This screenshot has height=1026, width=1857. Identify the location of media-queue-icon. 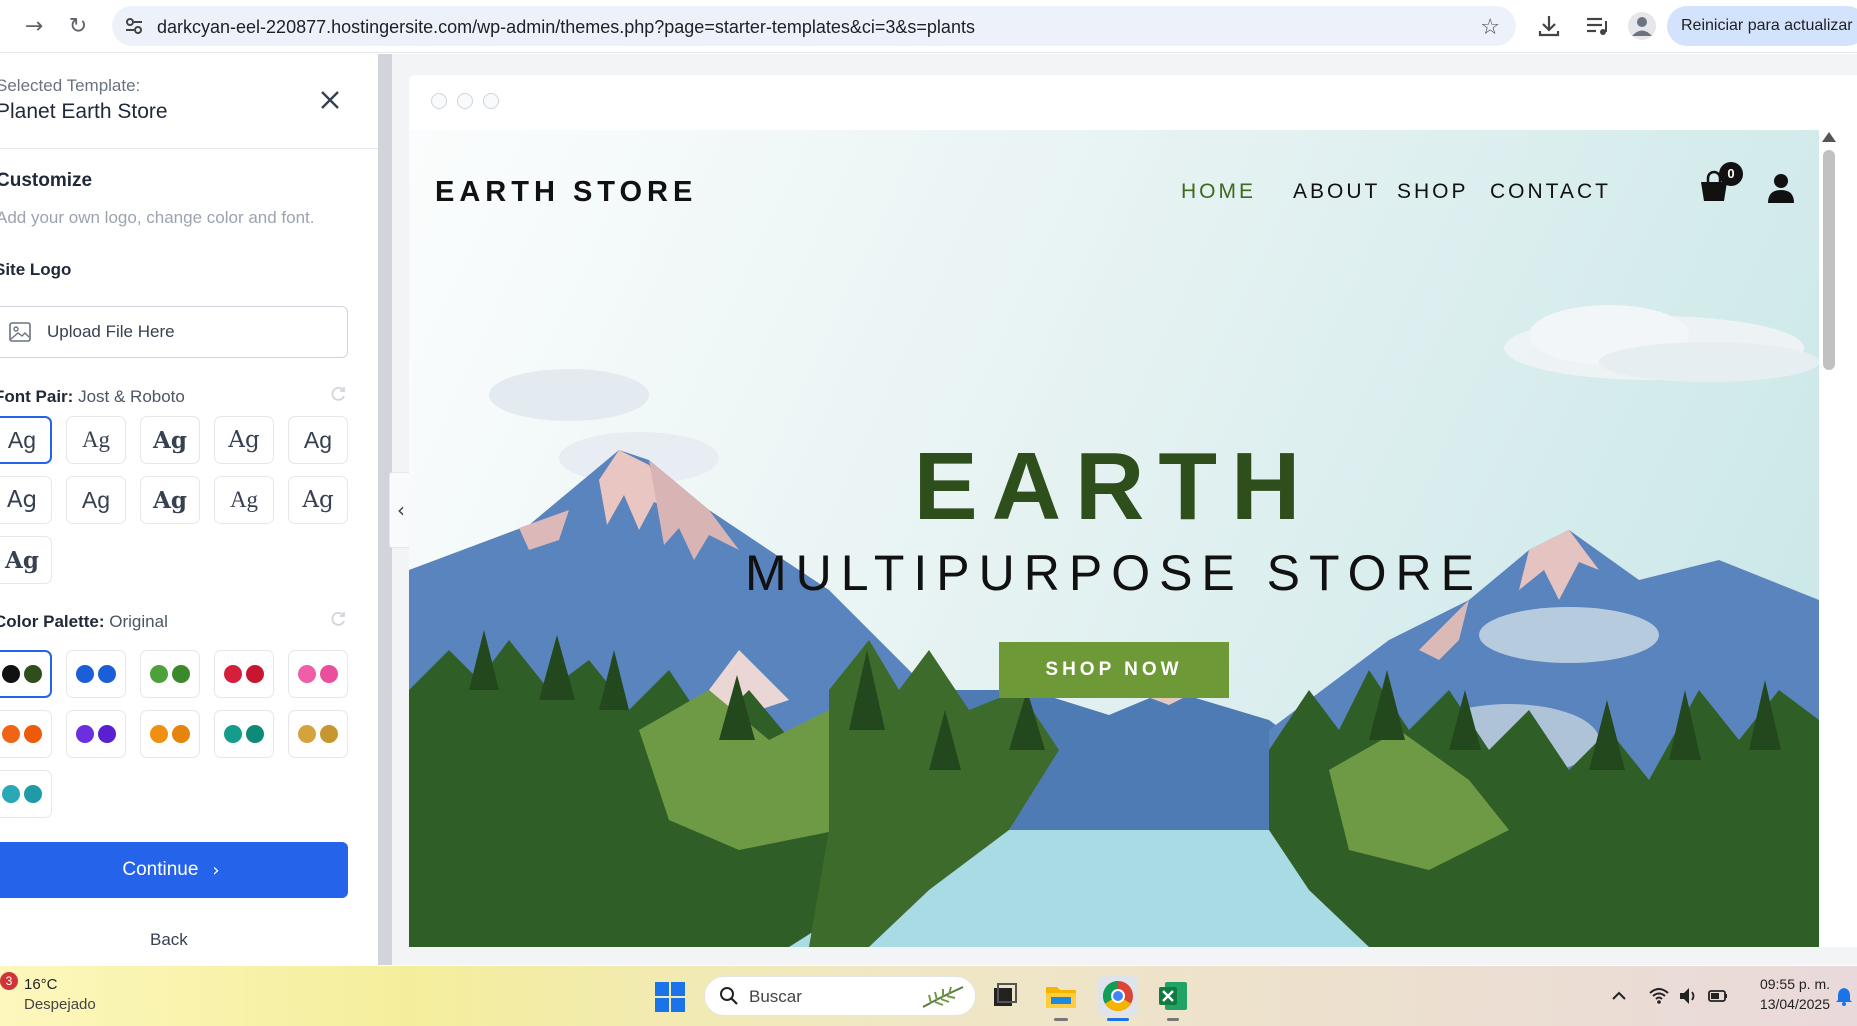
(1597, 26).